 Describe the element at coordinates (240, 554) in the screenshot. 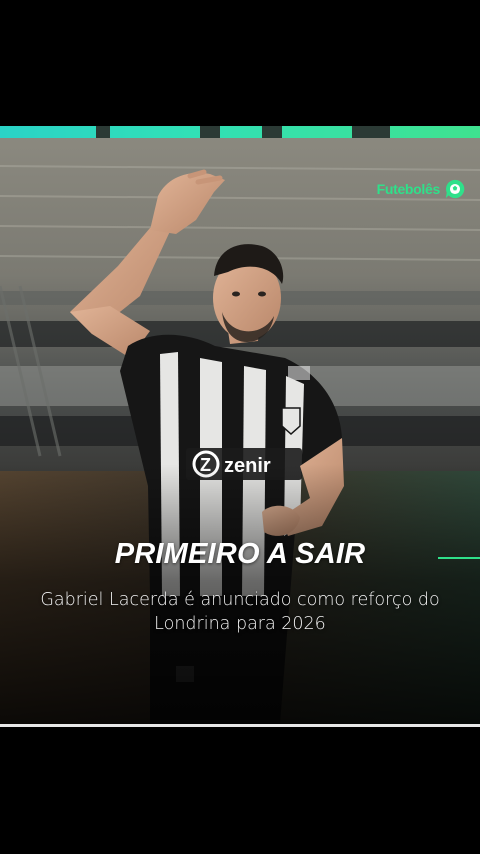

I see `headline: PRIMEIRO A SAIR` at that location.